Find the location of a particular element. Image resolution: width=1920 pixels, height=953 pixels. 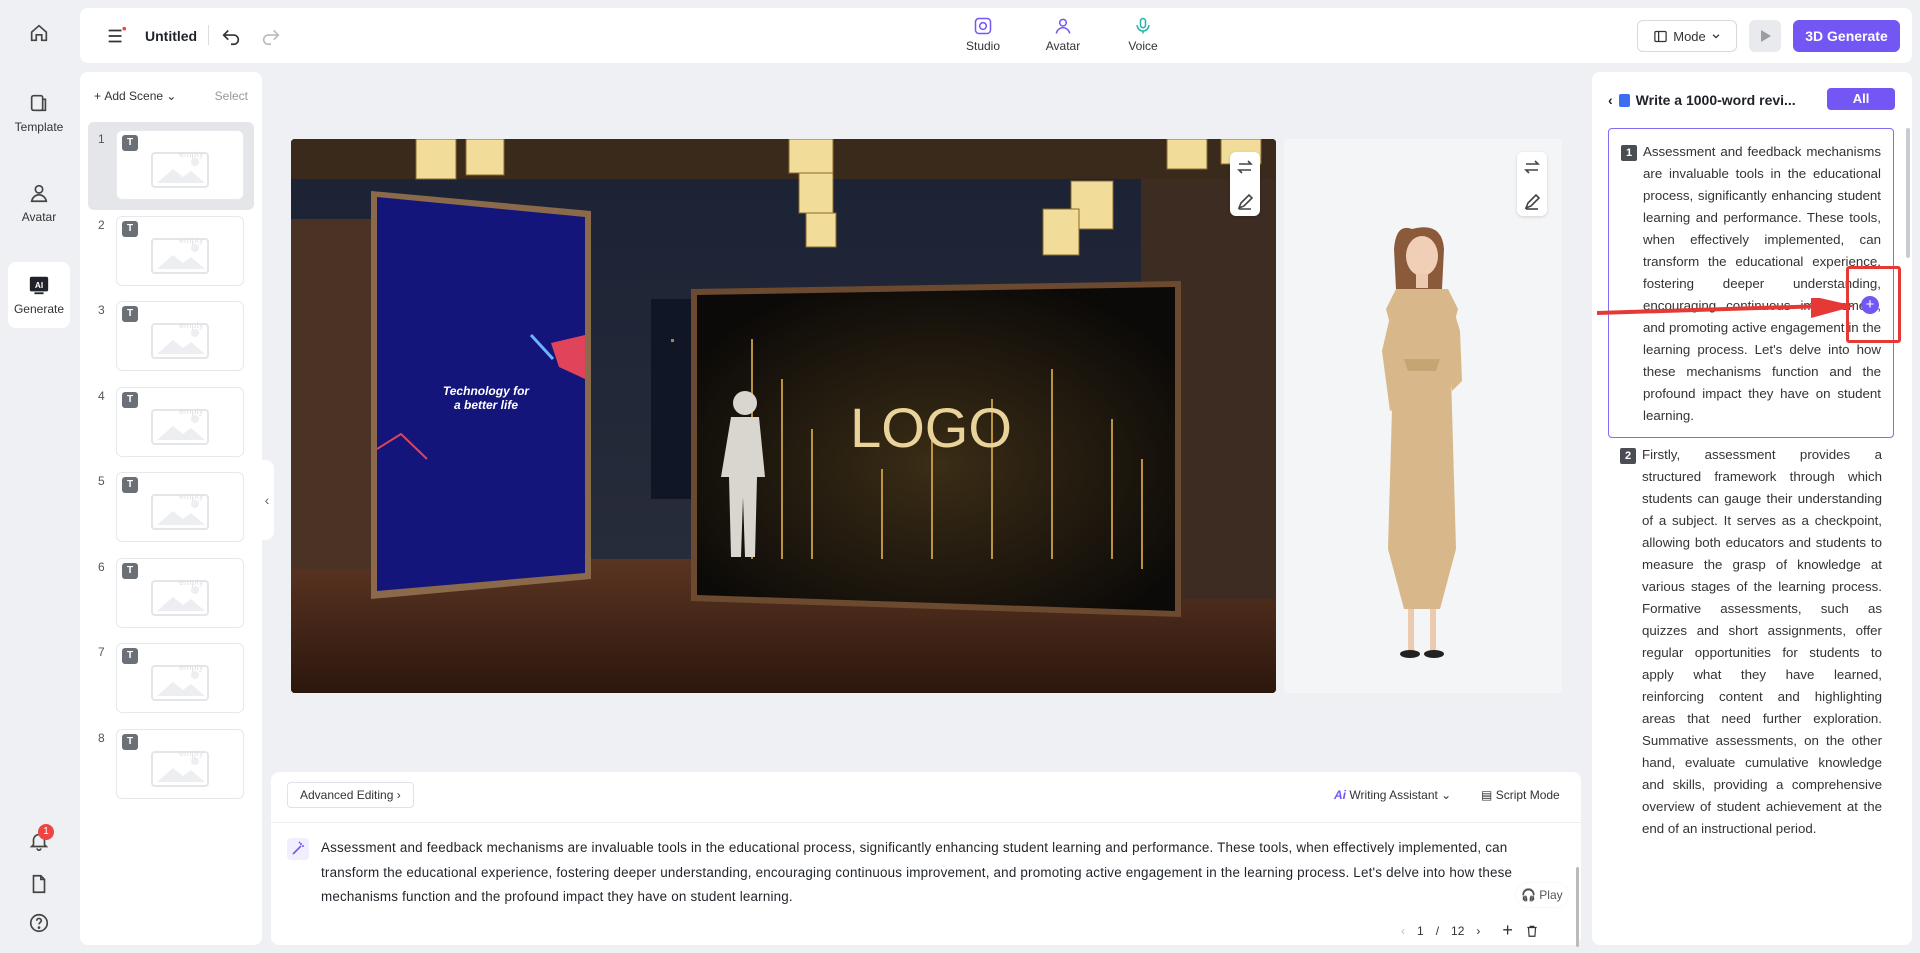

avatar-figure is located at coordinates (1422, 442).